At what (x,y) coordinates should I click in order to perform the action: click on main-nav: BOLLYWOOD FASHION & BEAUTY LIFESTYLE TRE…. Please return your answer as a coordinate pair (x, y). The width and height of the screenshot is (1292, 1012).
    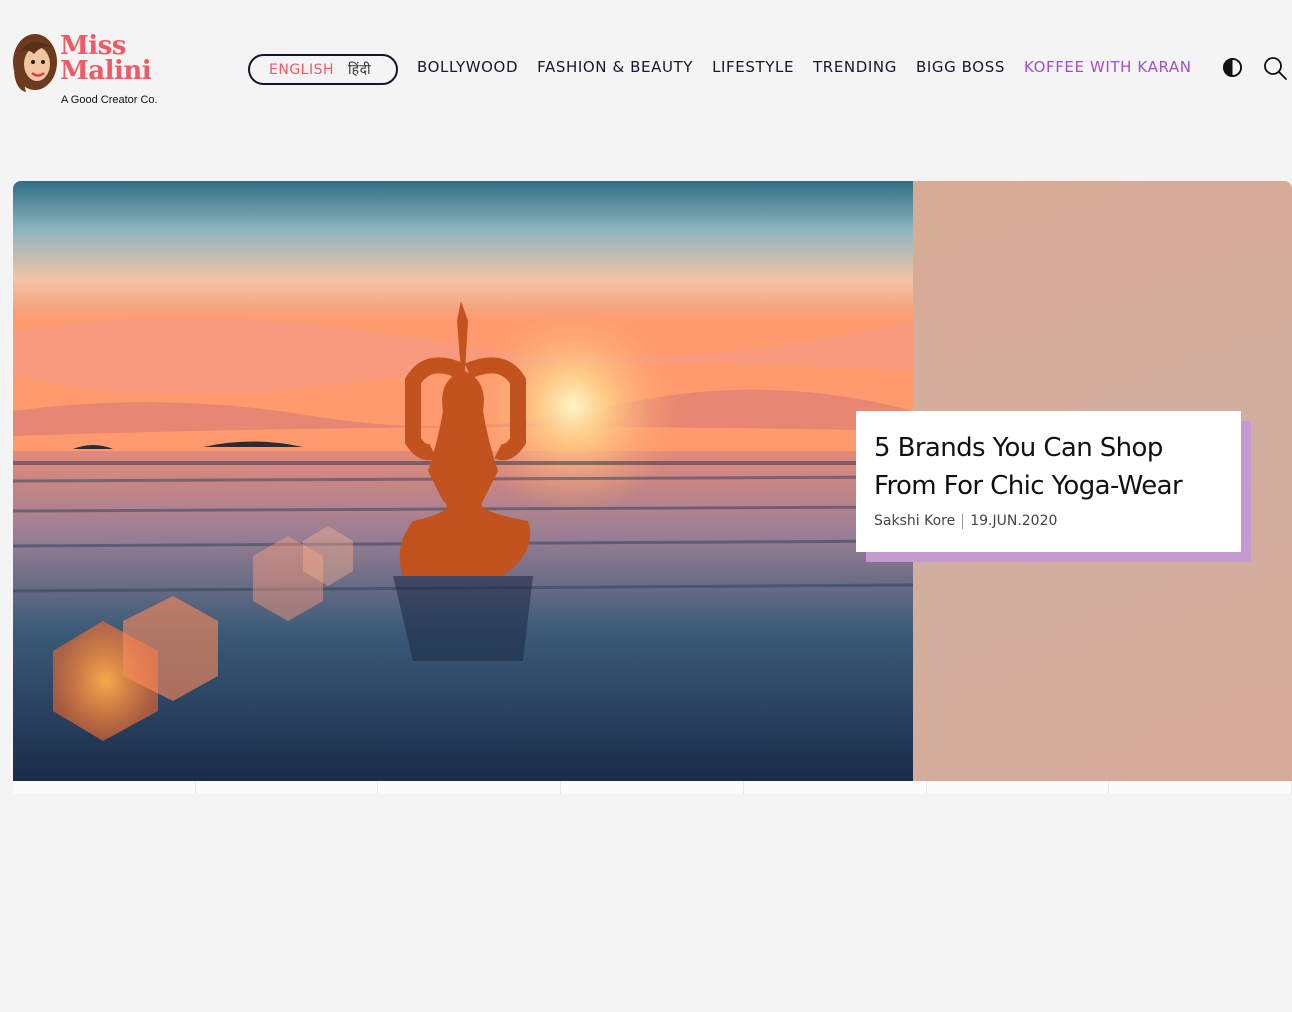
    Looking at the image, I should click on (814, 67).